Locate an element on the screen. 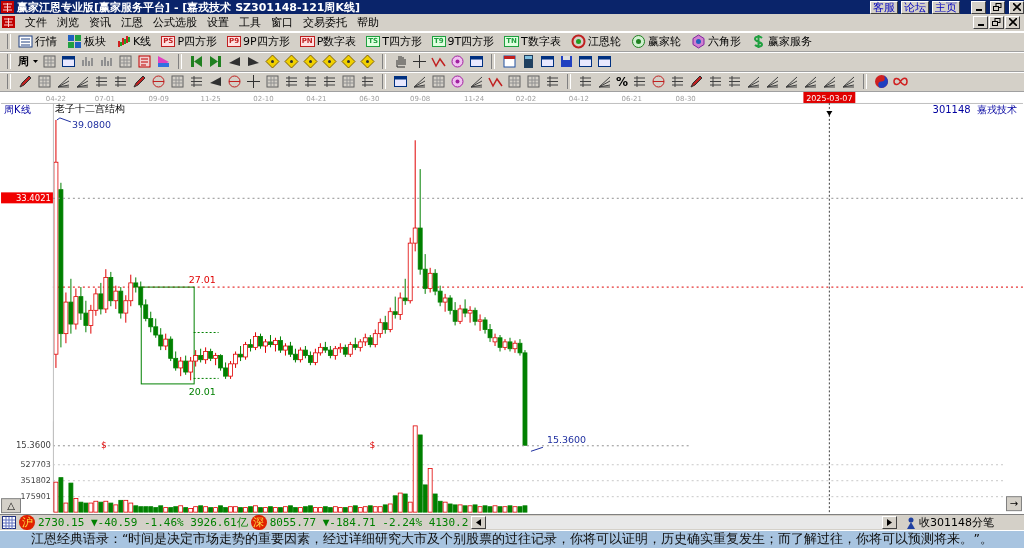 The image size is (1024, 548). toolbar-button: 9P四方形 is located at coordinates (266, 42).